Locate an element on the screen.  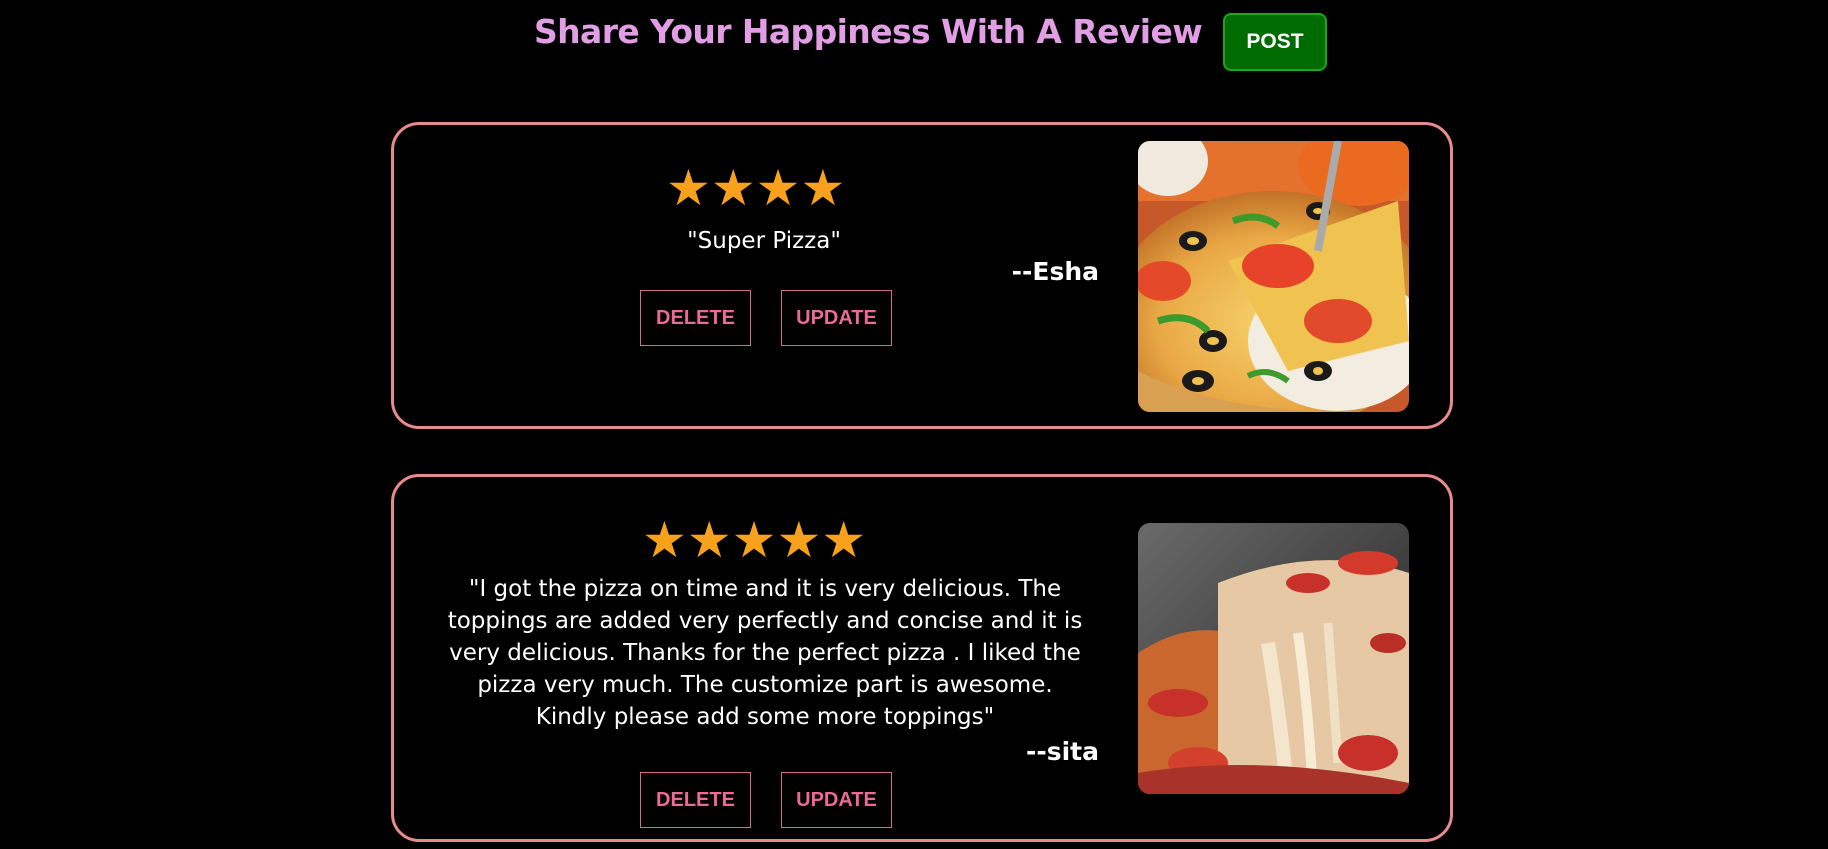
review-text: "Super Pizza" is located at coordinates (764, 241).